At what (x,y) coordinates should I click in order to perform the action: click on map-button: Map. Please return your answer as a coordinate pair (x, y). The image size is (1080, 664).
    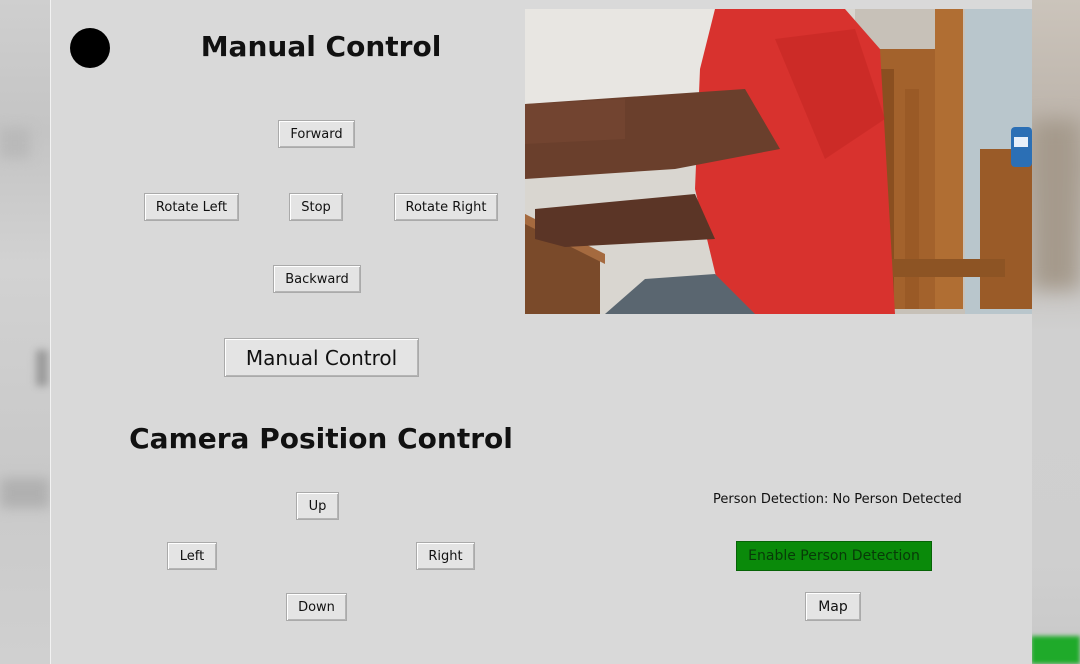
    Looking at the image, I should click on (833, 606).